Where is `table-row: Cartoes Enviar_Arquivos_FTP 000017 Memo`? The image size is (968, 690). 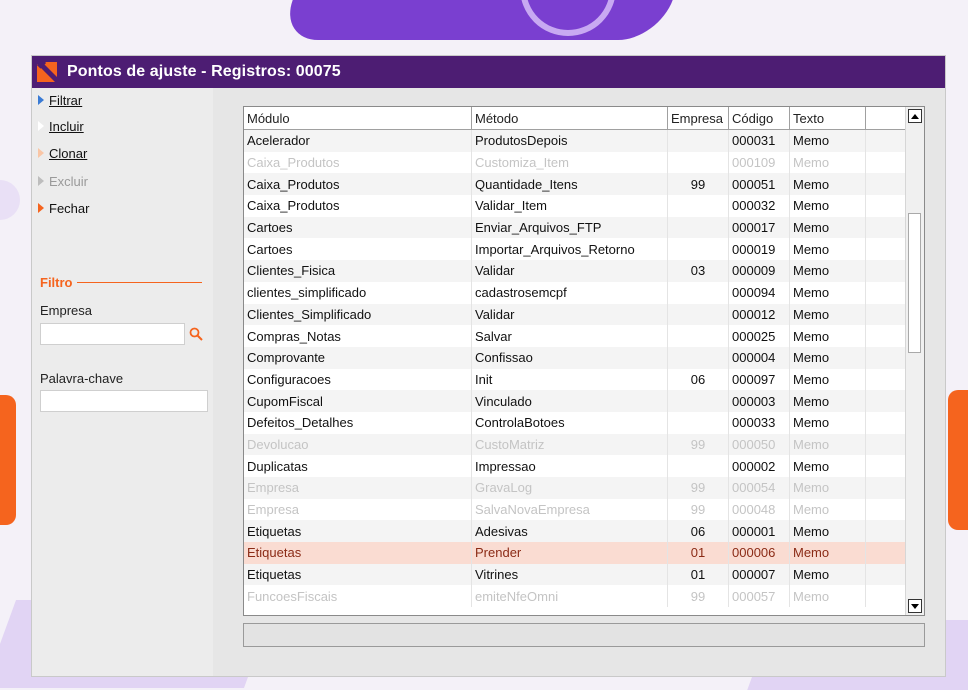 table-row: Cartoes Enviar_Arquivos_FTP 000017 Memo is located at coordinates (584, 227).